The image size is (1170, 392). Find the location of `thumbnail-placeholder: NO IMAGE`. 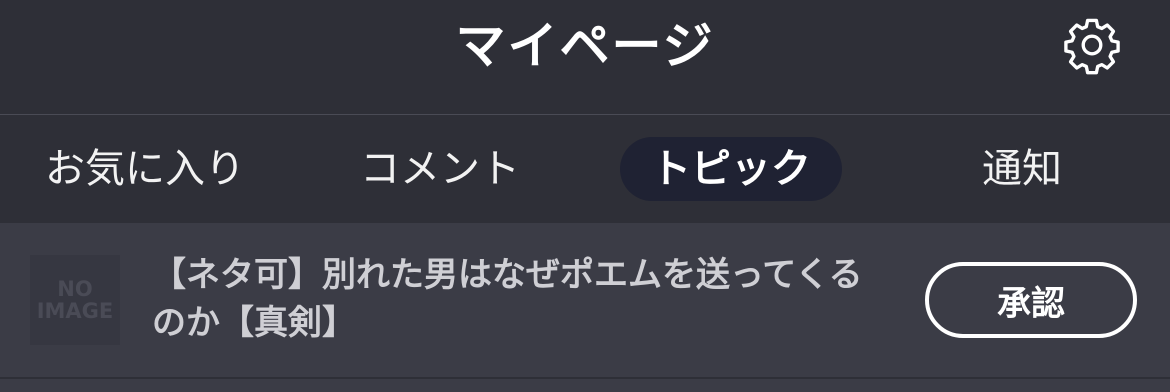

thumbnail-placeholder: NO IMAGE is located at coordinates (75, 300).